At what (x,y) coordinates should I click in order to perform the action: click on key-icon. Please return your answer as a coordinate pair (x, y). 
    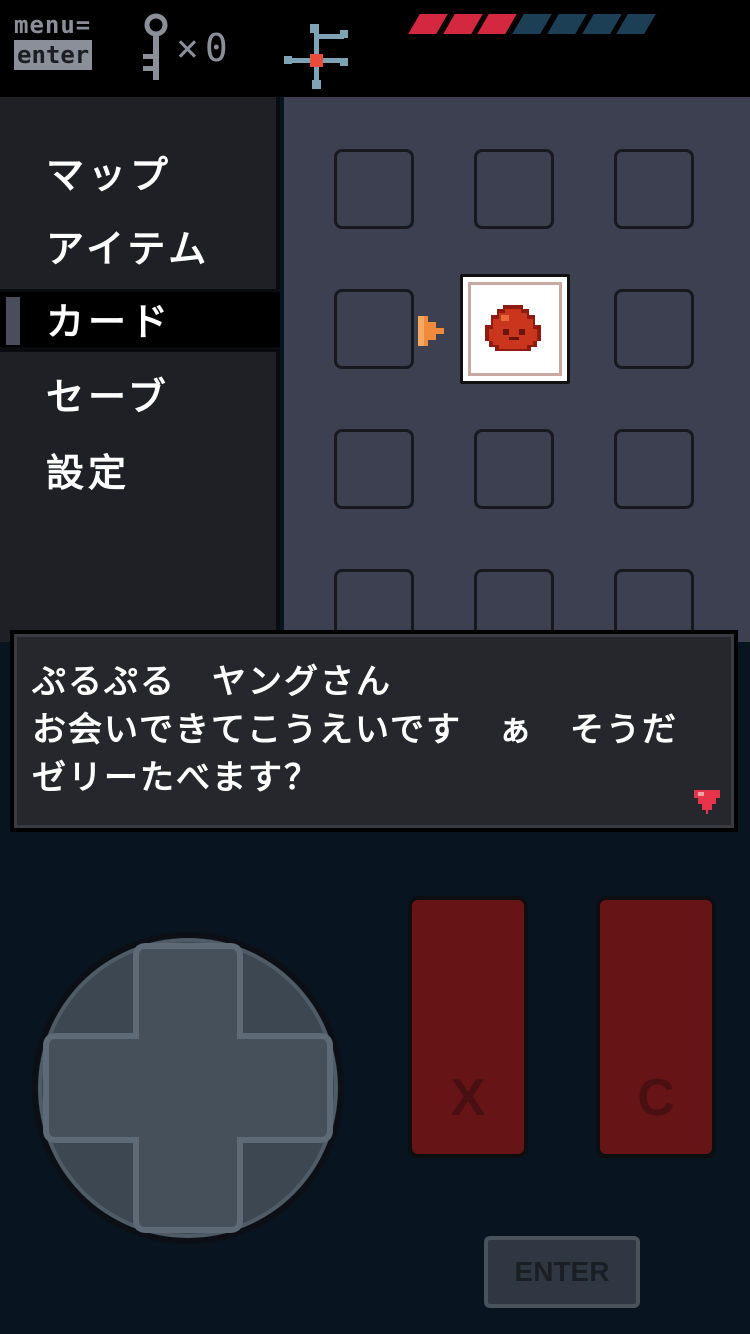
    Looking at the image, I should click on (155, 46).